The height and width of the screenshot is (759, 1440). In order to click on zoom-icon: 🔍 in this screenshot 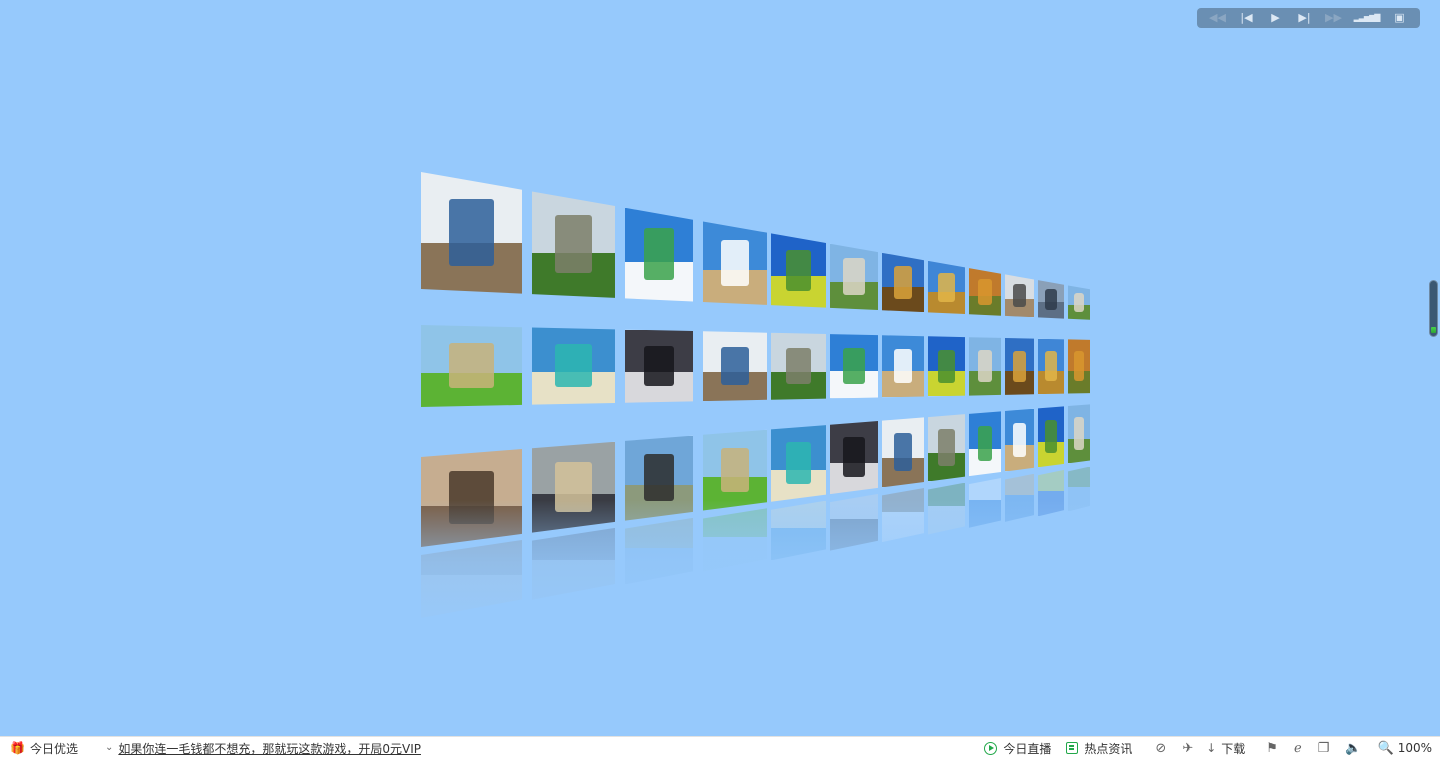, I will do `click(1384, 748)`.